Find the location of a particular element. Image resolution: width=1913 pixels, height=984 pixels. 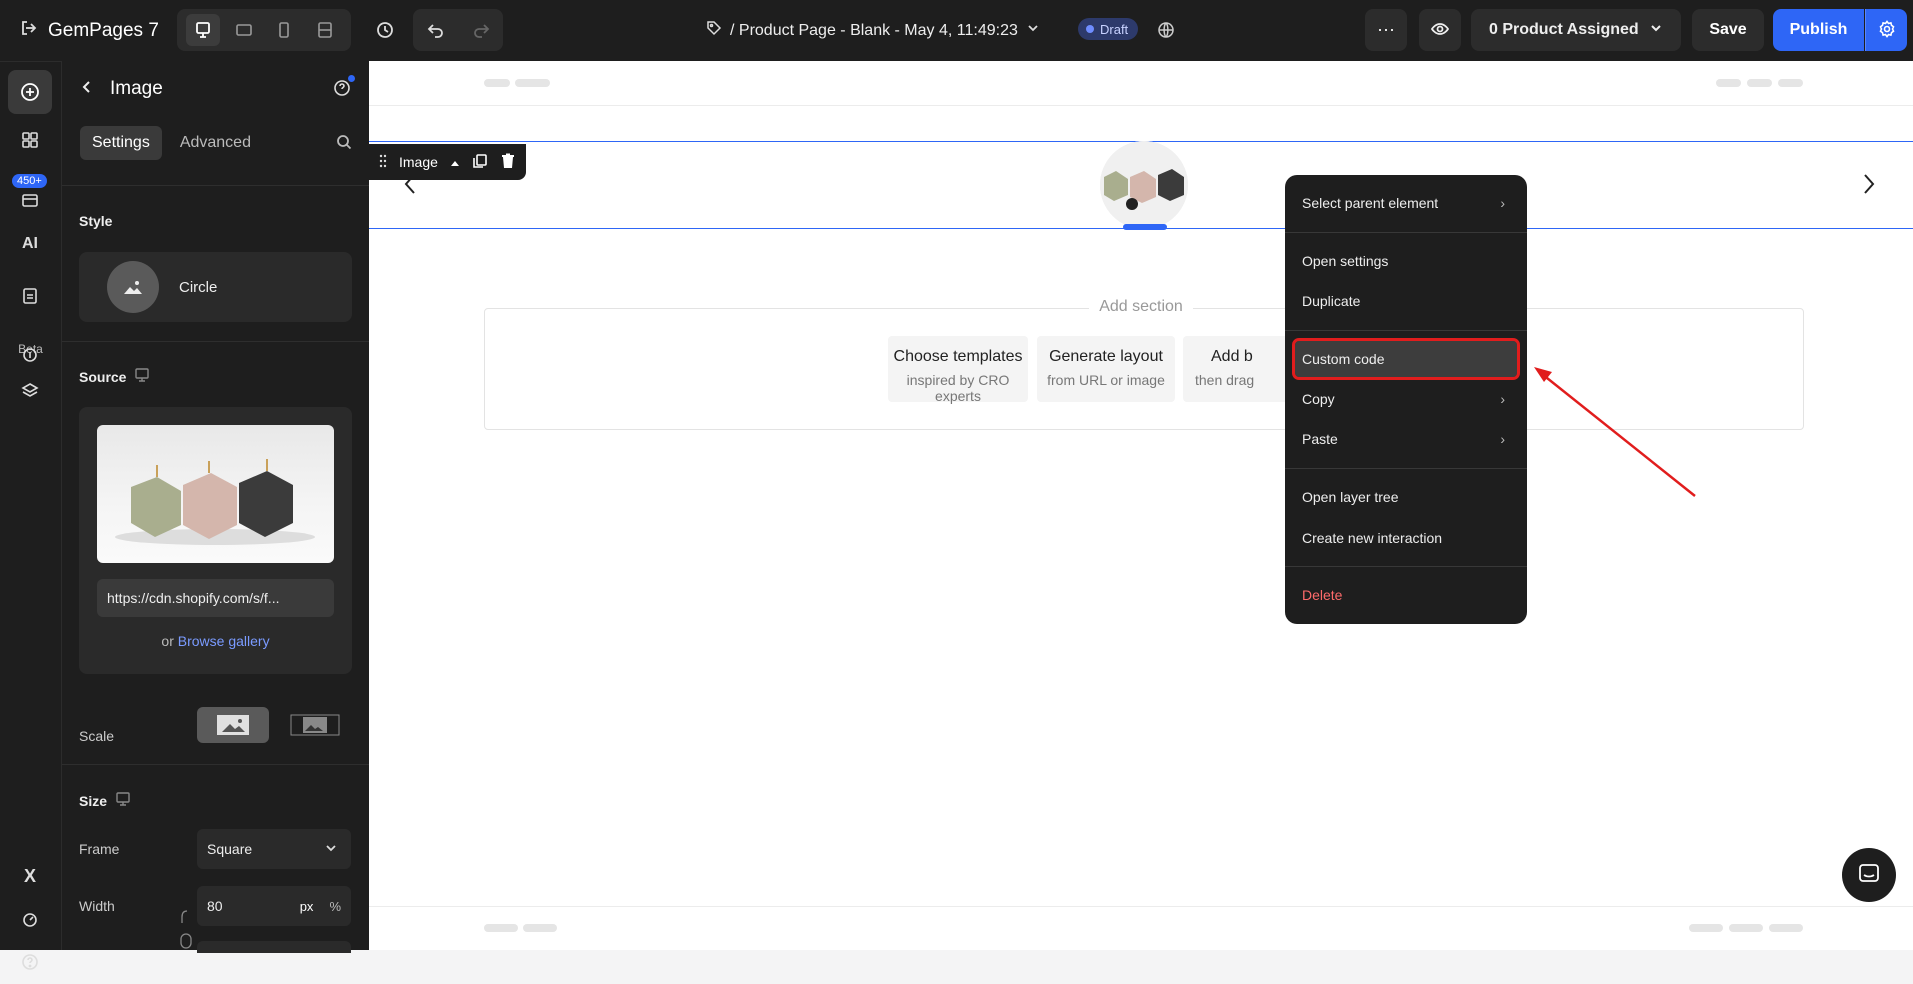

link-icon is located at coordinates (186, 930).